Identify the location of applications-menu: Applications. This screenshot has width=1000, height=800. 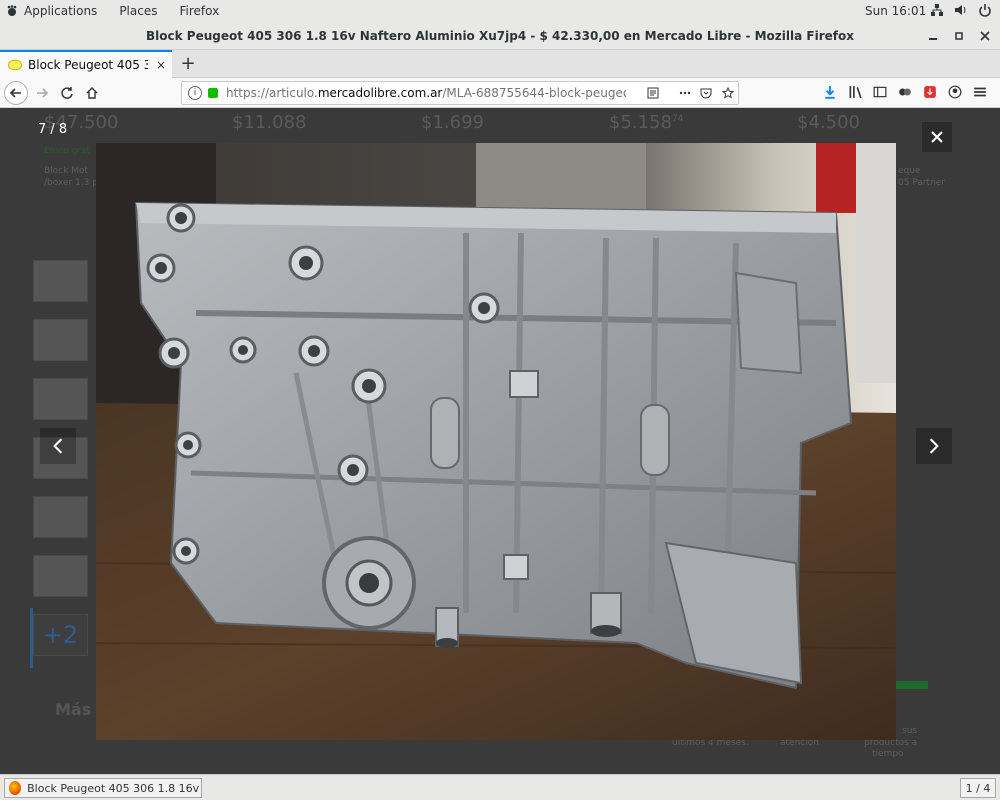
(51, 11).